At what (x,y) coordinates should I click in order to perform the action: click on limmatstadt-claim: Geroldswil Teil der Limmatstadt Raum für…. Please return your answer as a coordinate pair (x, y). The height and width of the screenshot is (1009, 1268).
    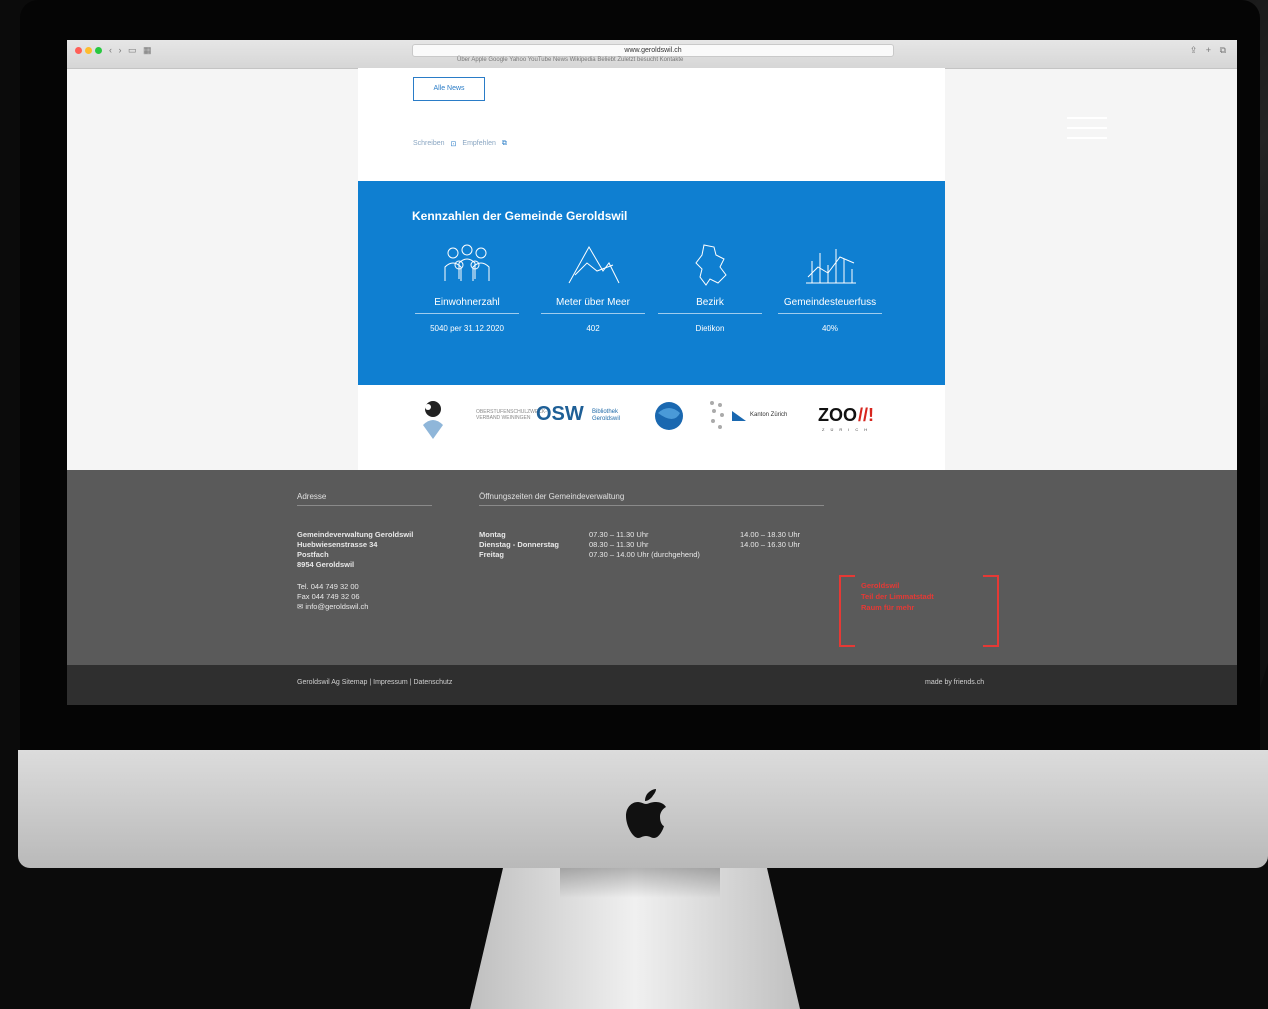
    Looking at the image, I should click on (919, 611).